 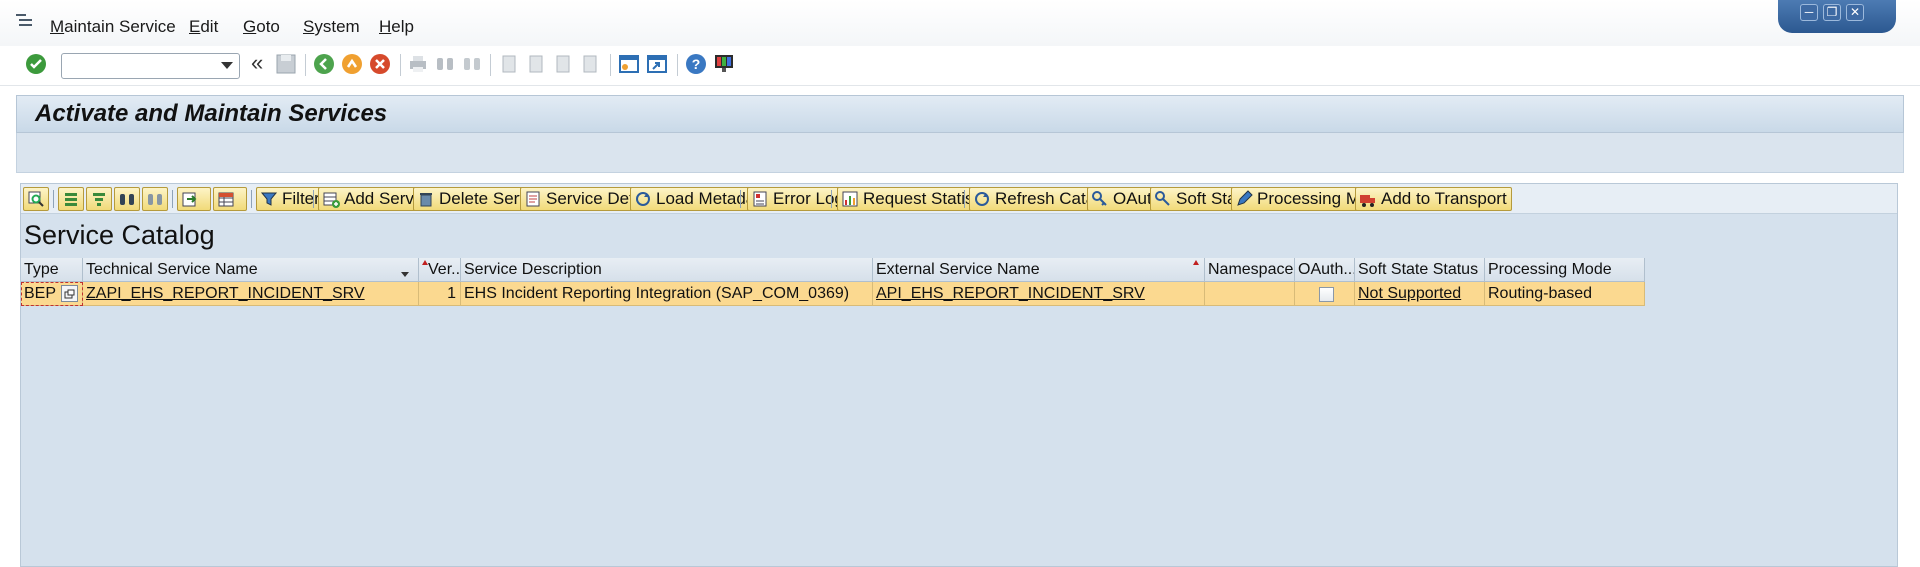 I want to click on oauth-checkbox, so click(x=1326, y=294).